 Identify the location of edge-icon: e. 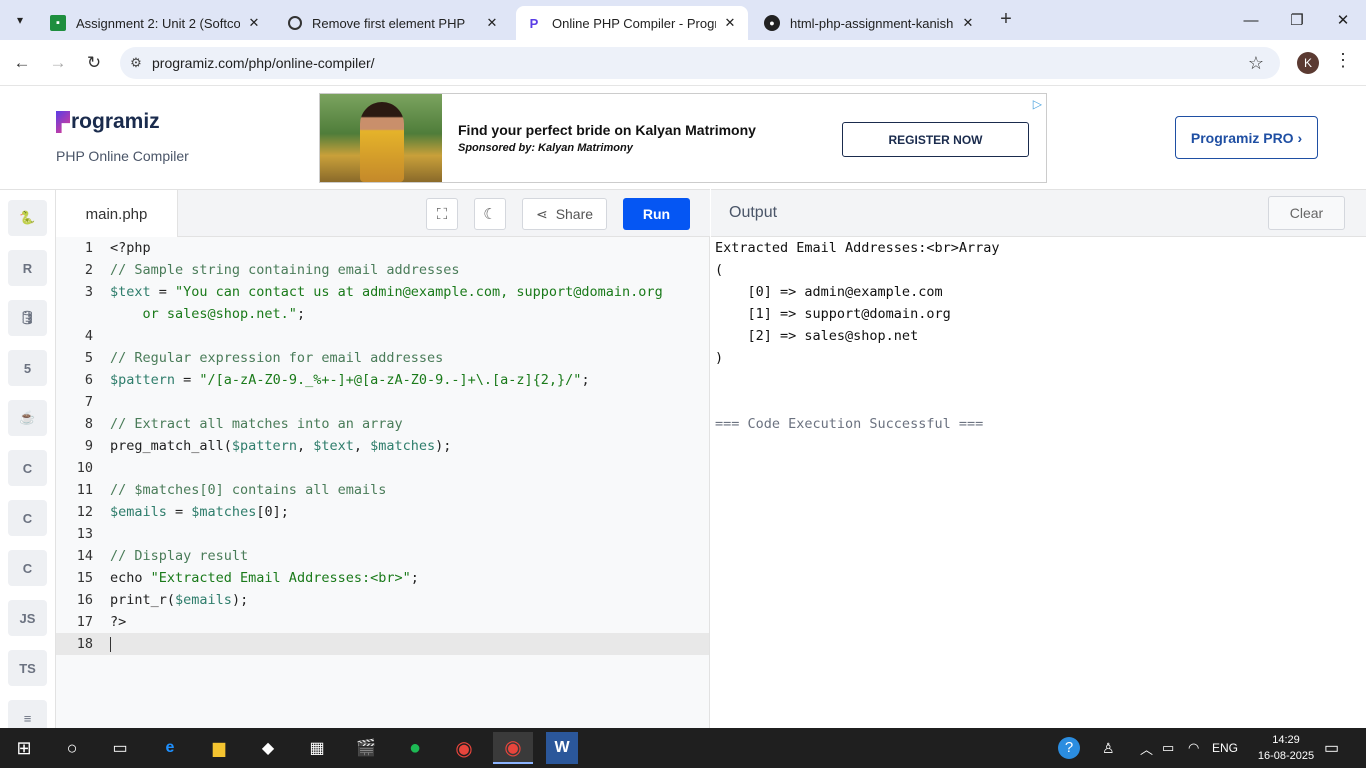
(170, 748).